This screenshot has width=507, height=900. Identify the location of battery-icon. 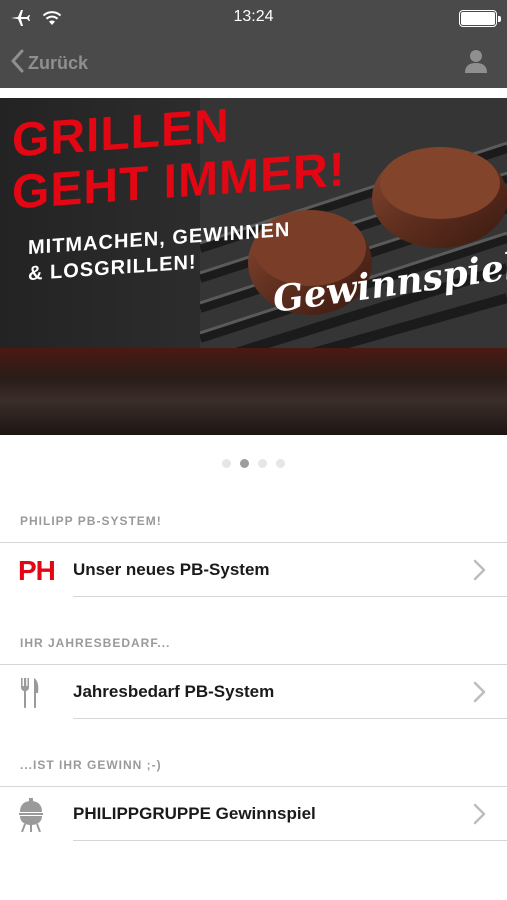
(480, 18).